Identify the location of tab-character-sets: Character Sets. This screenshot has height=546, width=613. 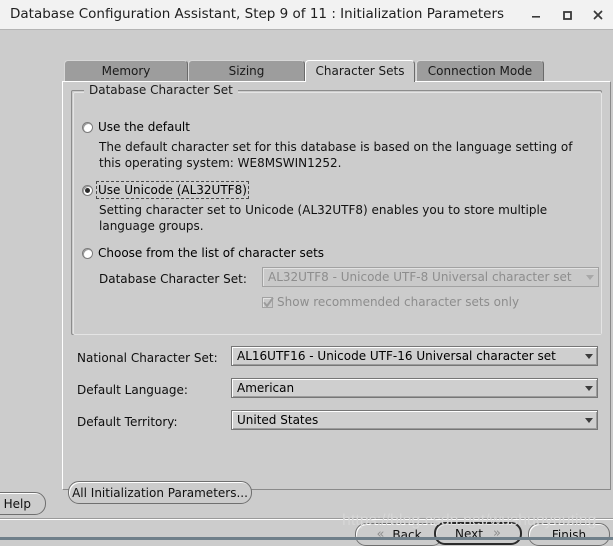
(360, 71).